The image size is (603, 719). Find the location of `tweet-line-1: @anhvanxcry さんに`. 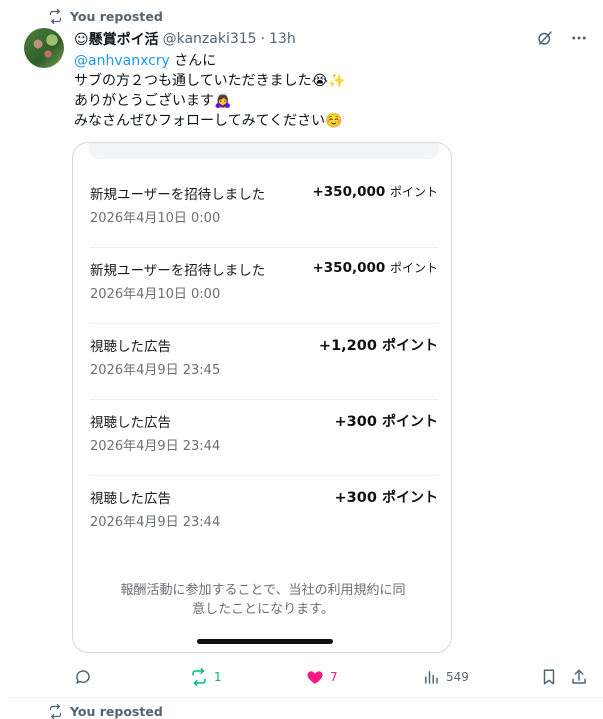

tweet-line-1: @anhvanxcry さんに is located at coordinates (324, 61).